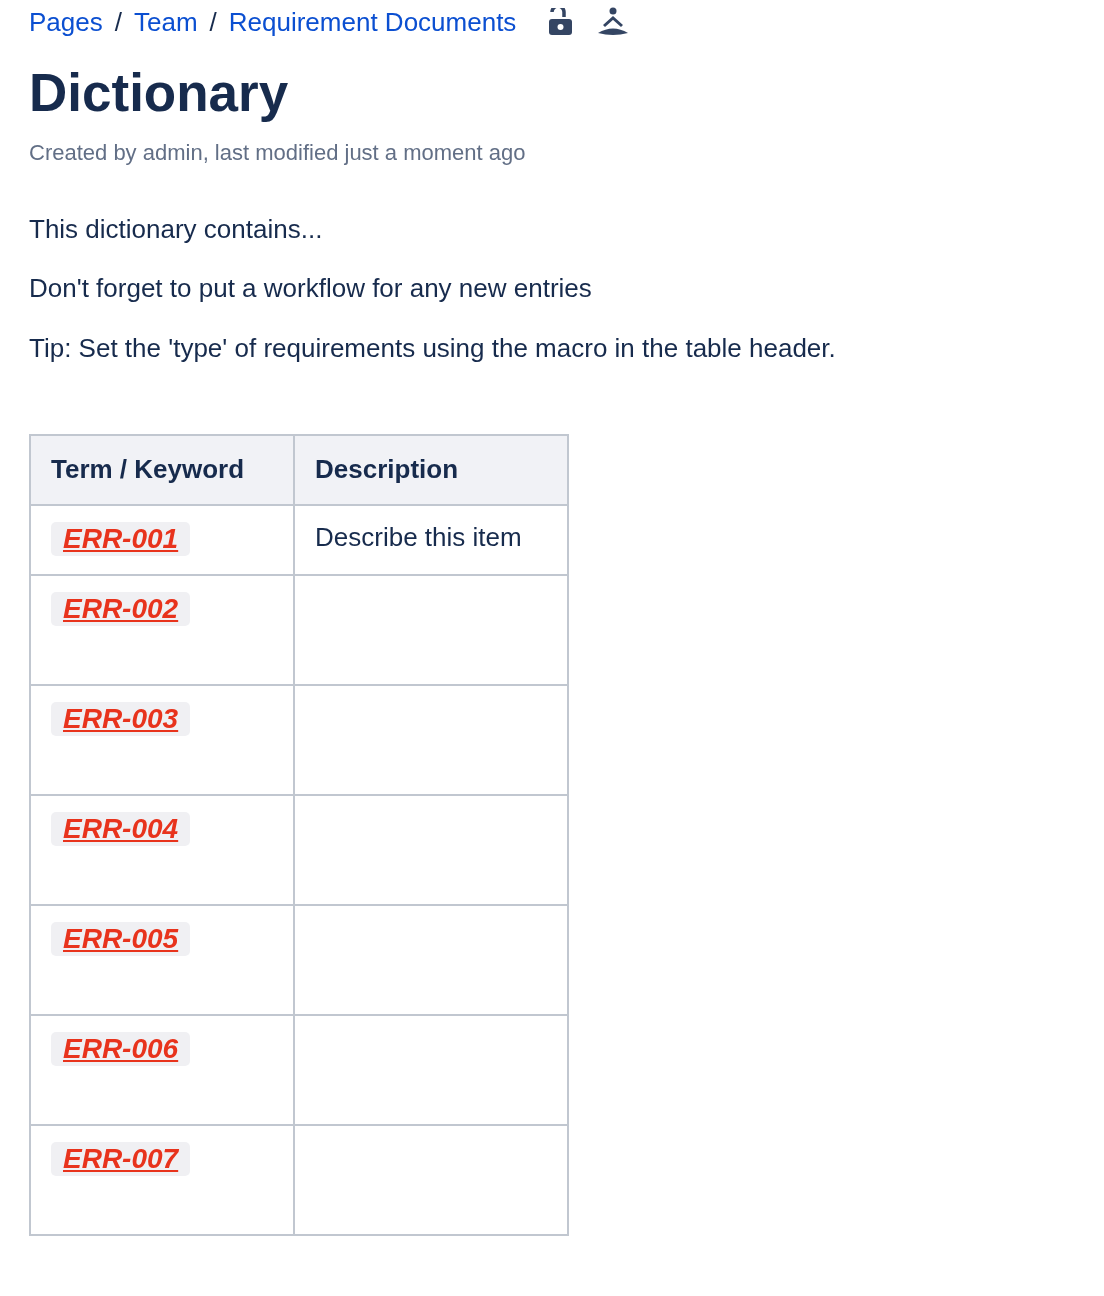 Image resolution: width=1104 pixels, height=1296 pixels. What do you see at coordinates (433, 348) in the screenshot?
I see `paragraph: Tip: Set the 'type' of requirements using the macro in the table header.` at bounding box center [433, 348].